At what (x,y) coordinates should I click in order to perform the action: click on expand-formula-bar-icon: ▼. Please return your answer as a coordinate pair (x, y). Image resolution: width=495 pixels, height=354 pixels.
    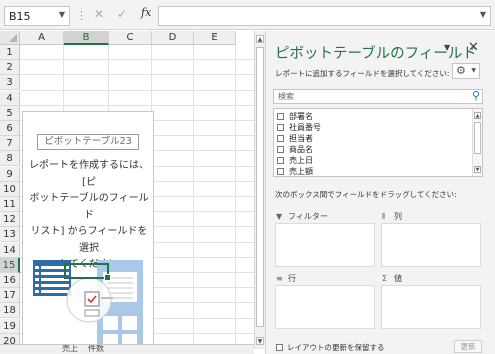
    Looking at the image, I should click on (483, 14).